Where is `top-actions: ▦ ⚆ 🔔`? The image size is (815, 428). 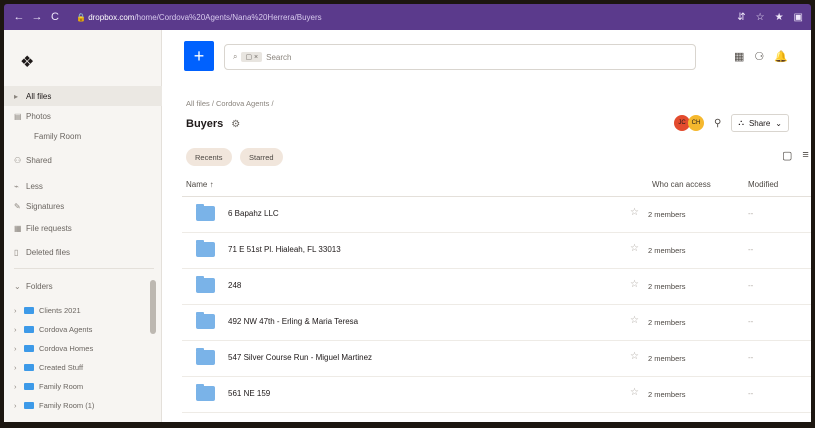
top-actions: ▦ ⚆ 🔔 is located at coordinates (761, 56).